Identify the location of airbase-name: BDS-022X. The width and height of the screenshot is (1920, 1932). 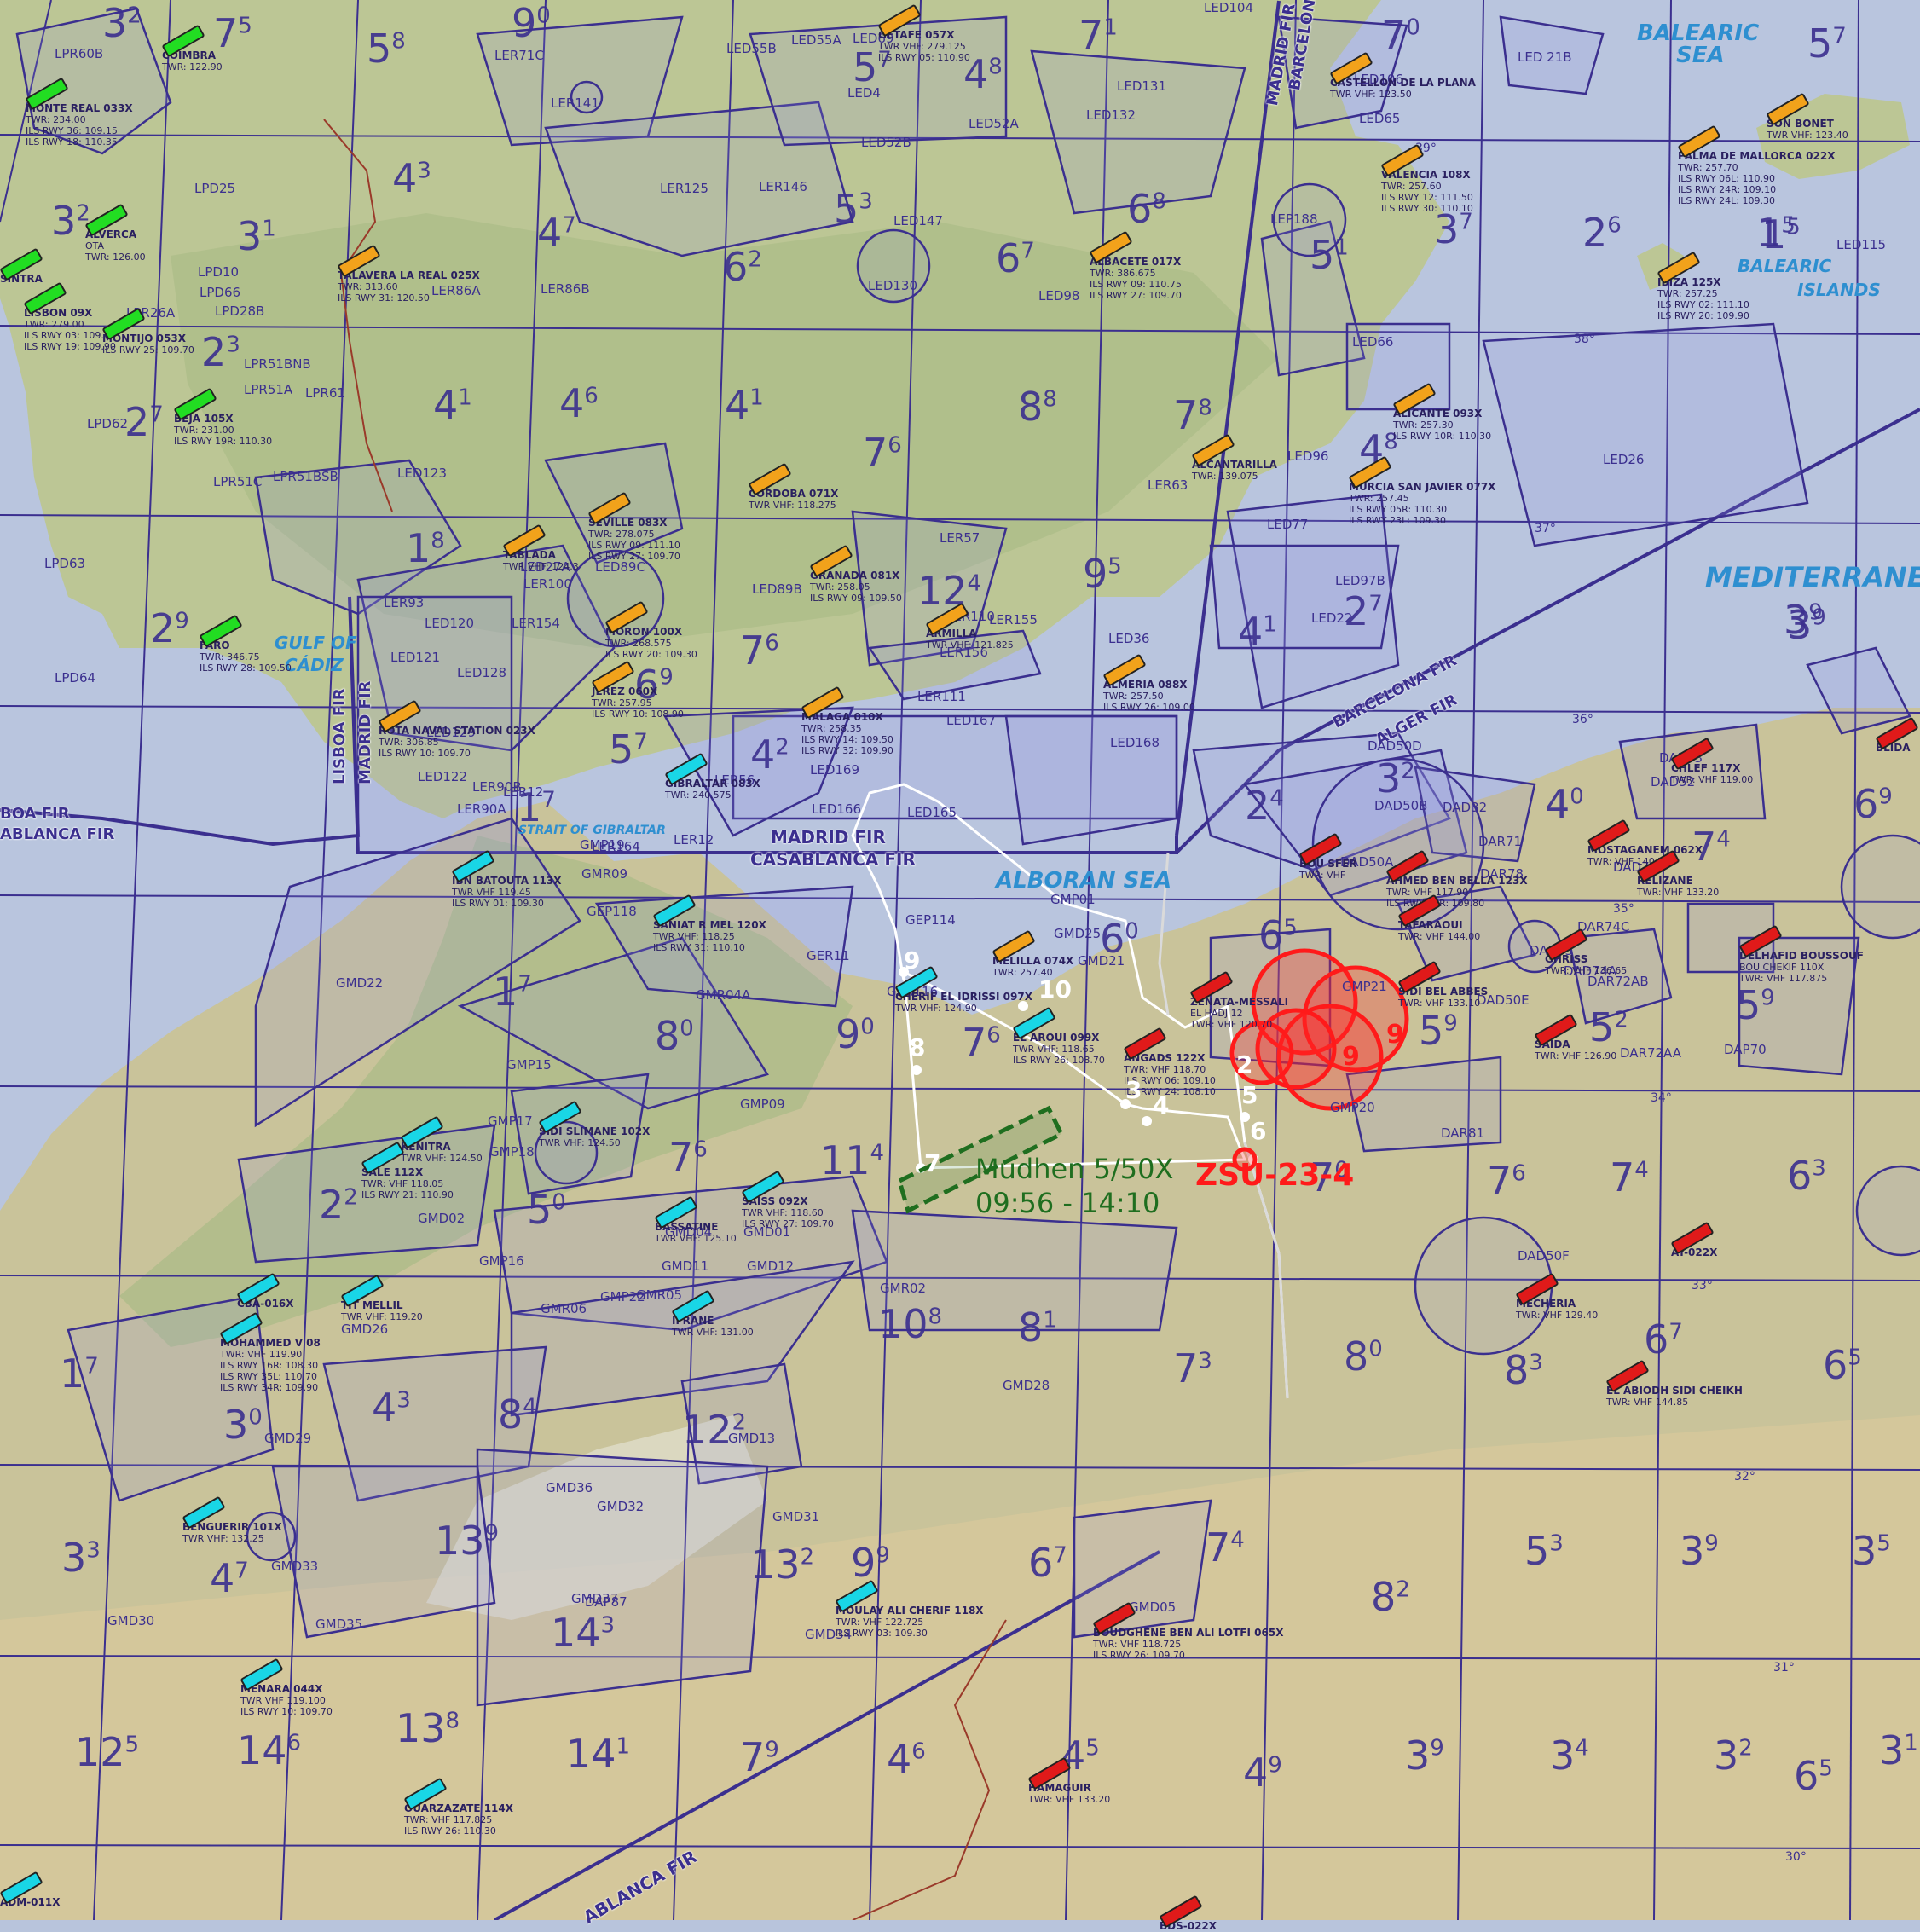
(1188, 1926).